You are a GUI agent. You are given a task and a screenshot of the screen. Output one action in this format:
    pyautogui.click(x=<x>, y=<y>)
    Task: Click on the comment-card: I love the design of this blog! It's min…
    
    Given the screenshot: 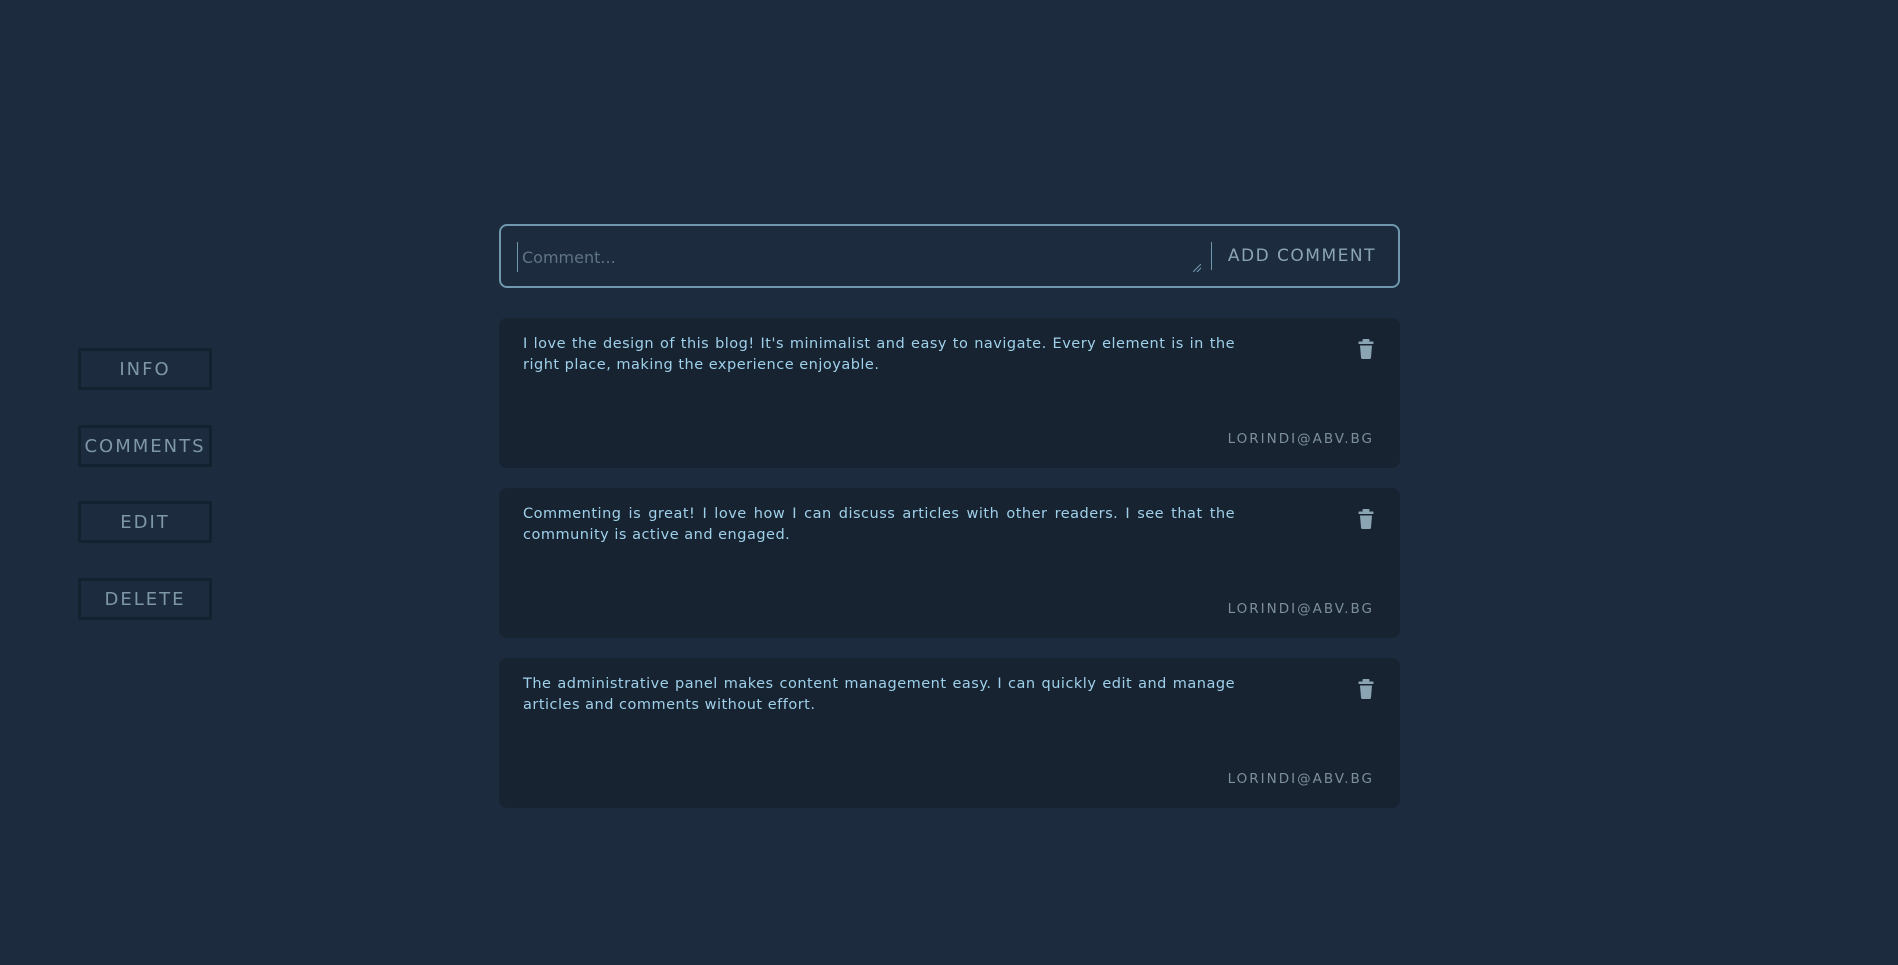 What is the action you would take?
    pyautogui.click(x=949, y=393)
    